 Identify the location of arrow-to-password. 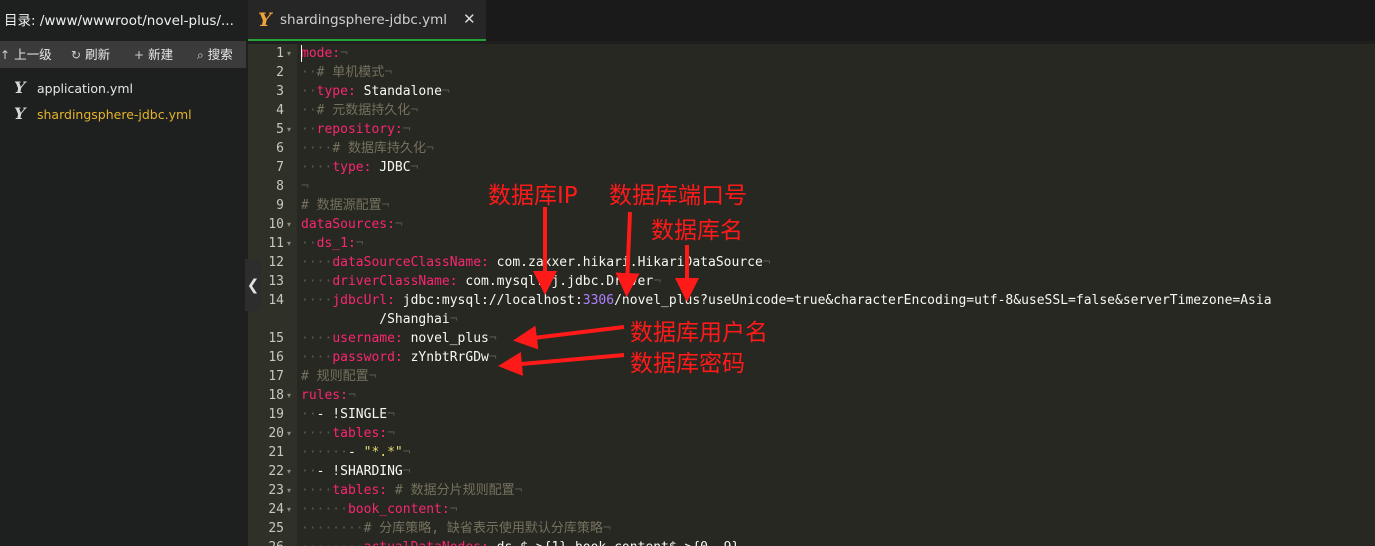
(561, 363).